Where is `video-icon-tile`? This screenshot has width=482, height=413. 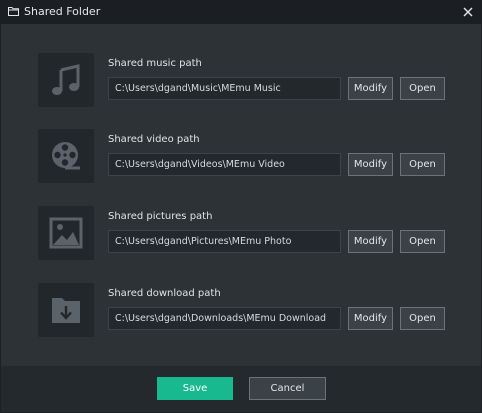 video-icon-tile is located at coordinates (66, 156).